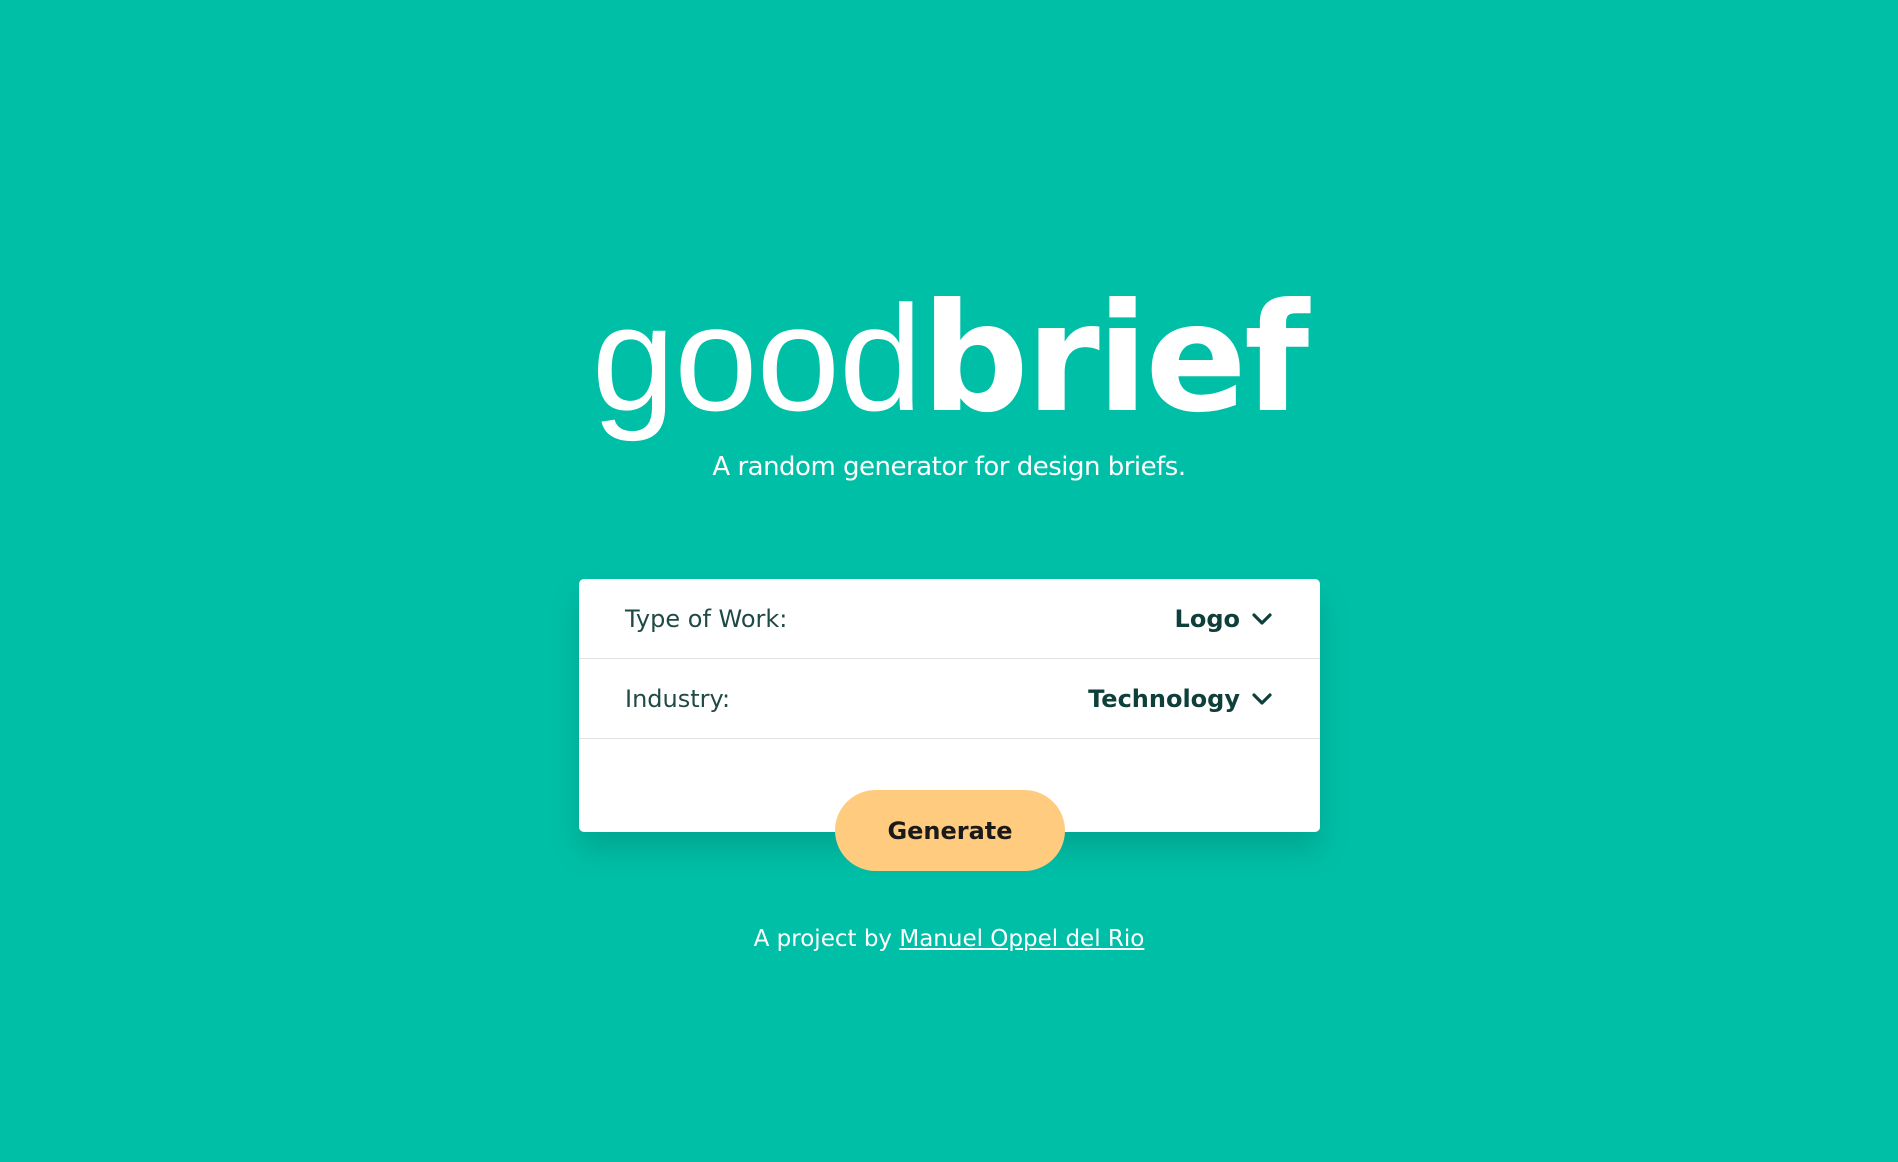  I want to click on brand-logo-bold: brief, so click(1115, 359).